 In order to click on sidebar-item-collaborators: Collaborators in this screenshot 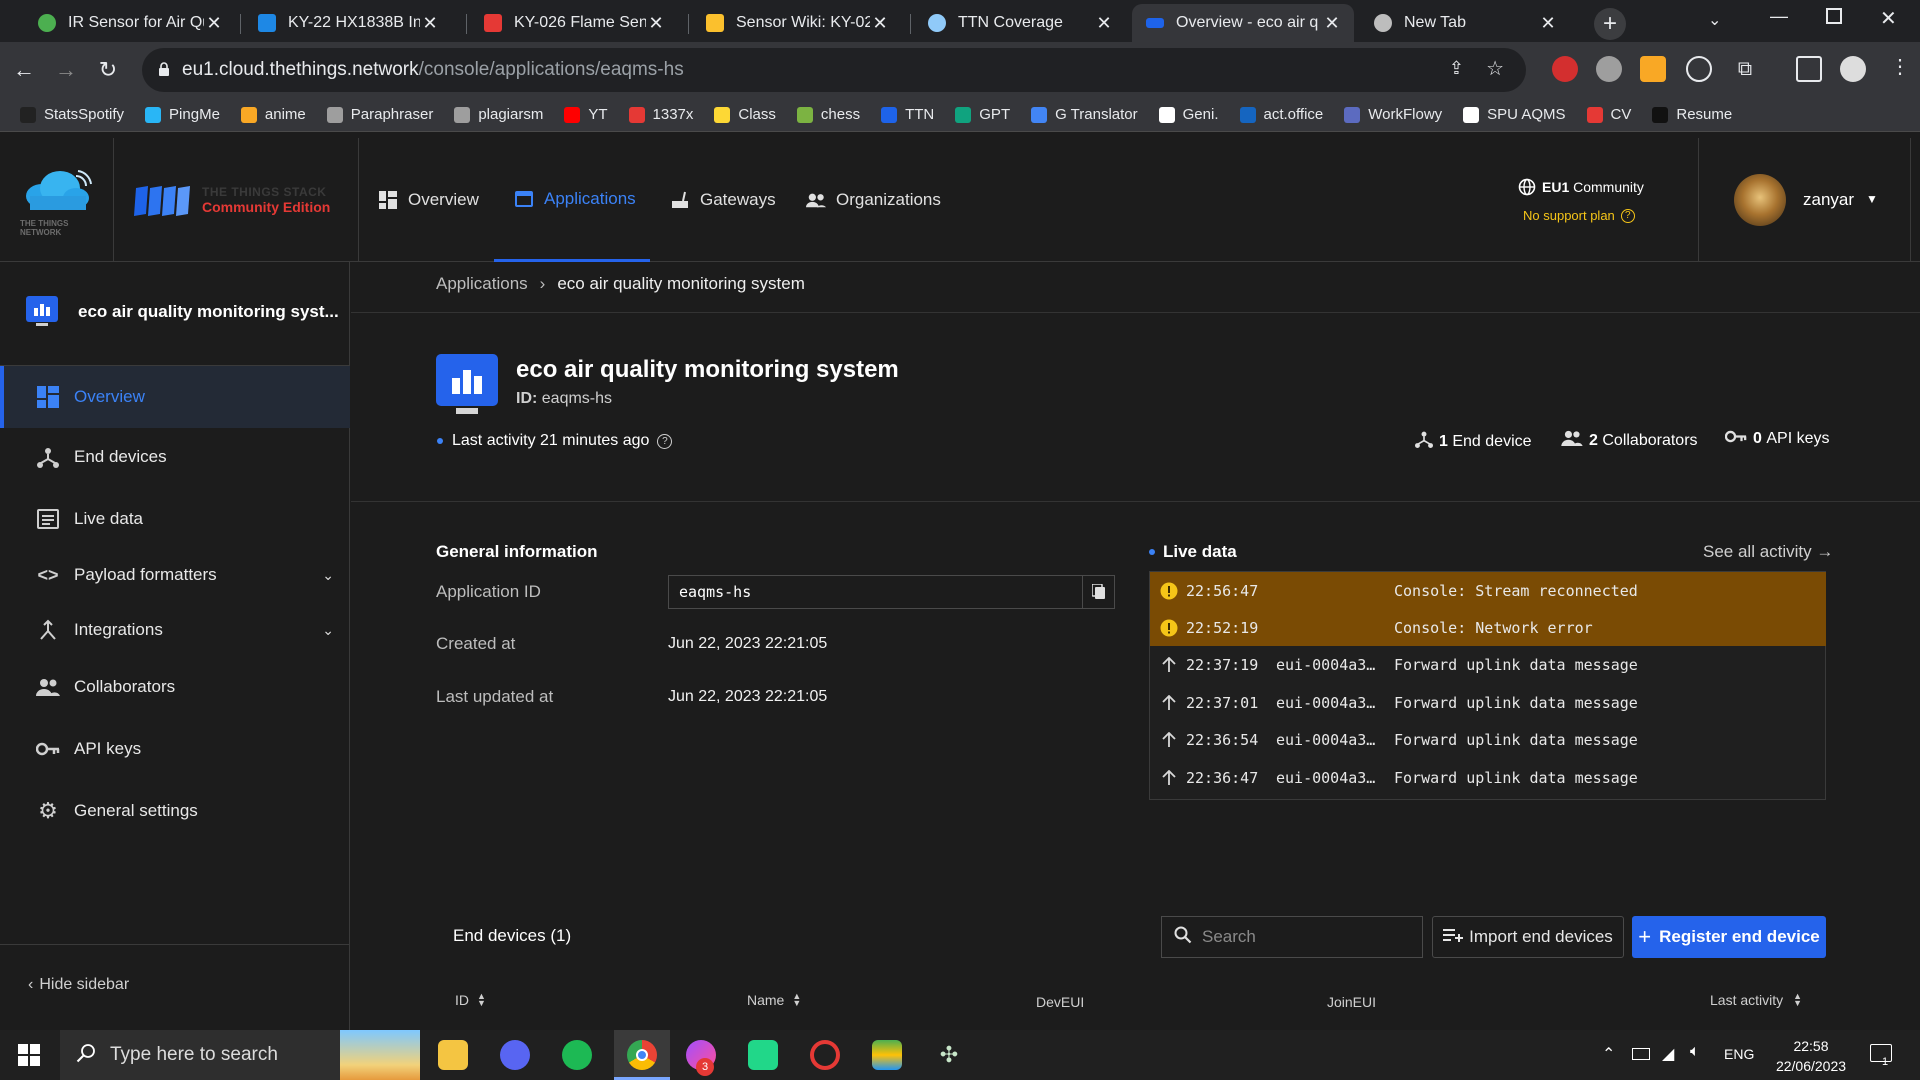, I will do `click(175, 687)`.